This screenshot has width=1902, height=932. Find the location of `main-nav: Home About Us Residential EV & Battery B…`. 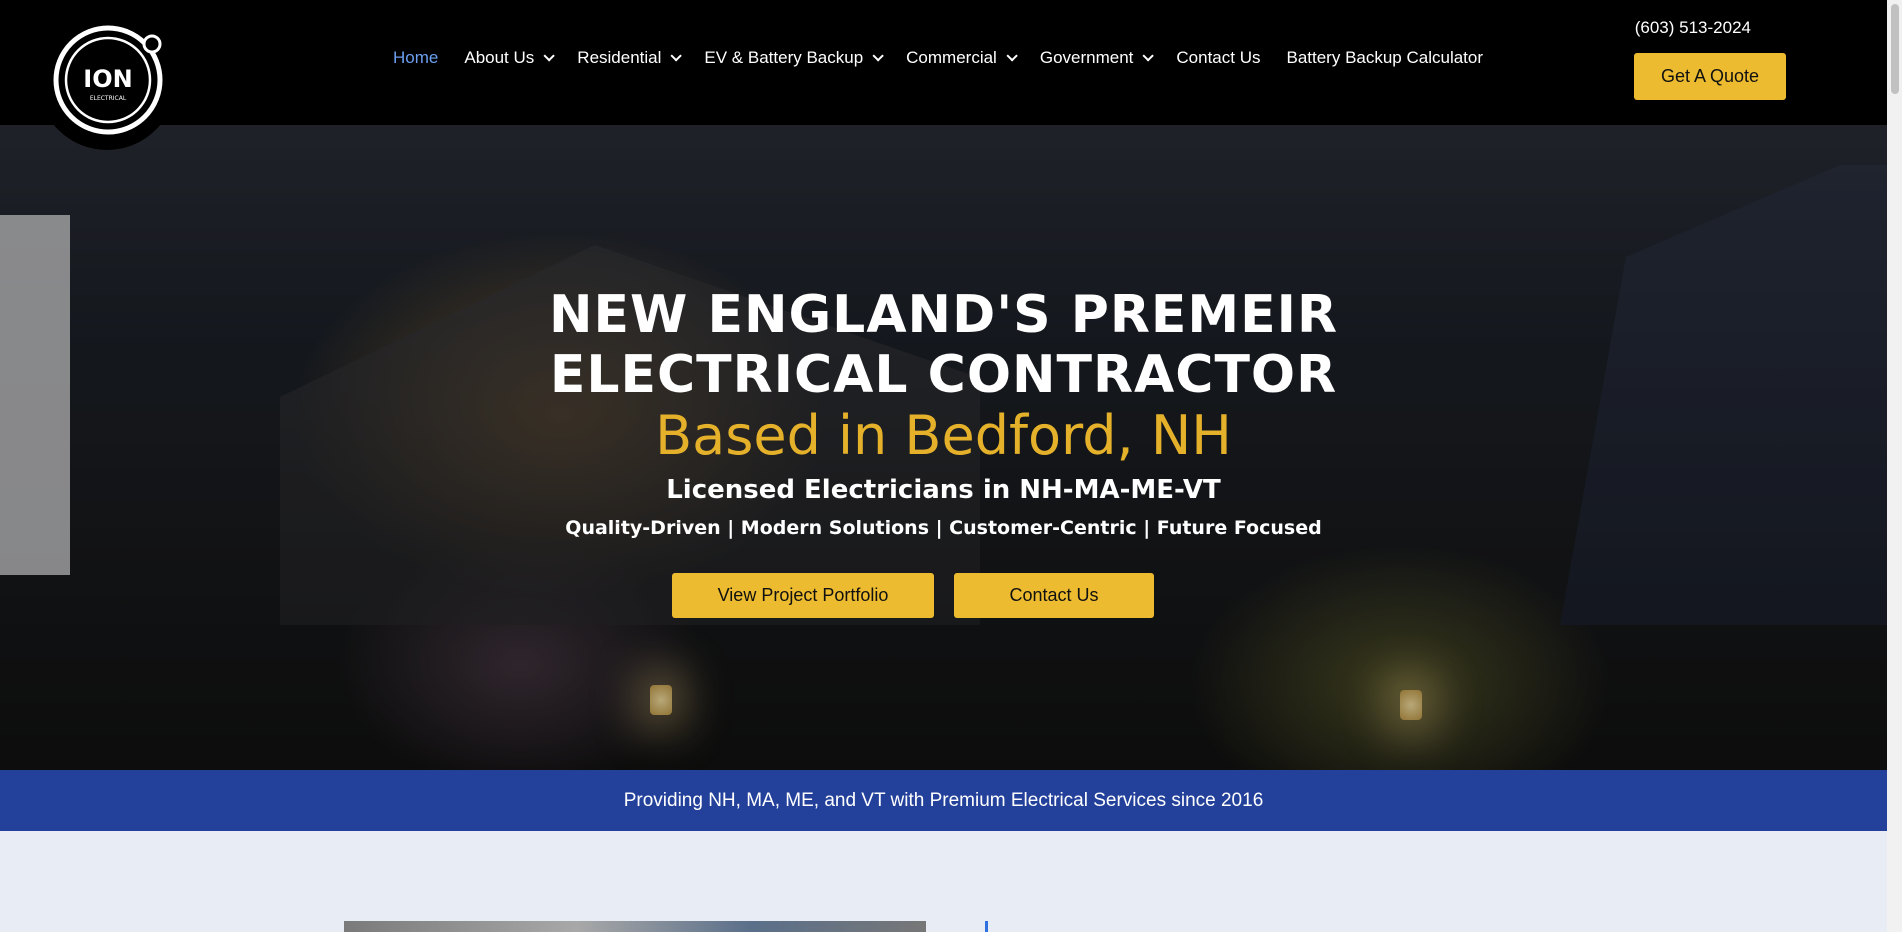

main-nav: Home About Us Residential EV & Battery B… is located at coordinates (951, 58).